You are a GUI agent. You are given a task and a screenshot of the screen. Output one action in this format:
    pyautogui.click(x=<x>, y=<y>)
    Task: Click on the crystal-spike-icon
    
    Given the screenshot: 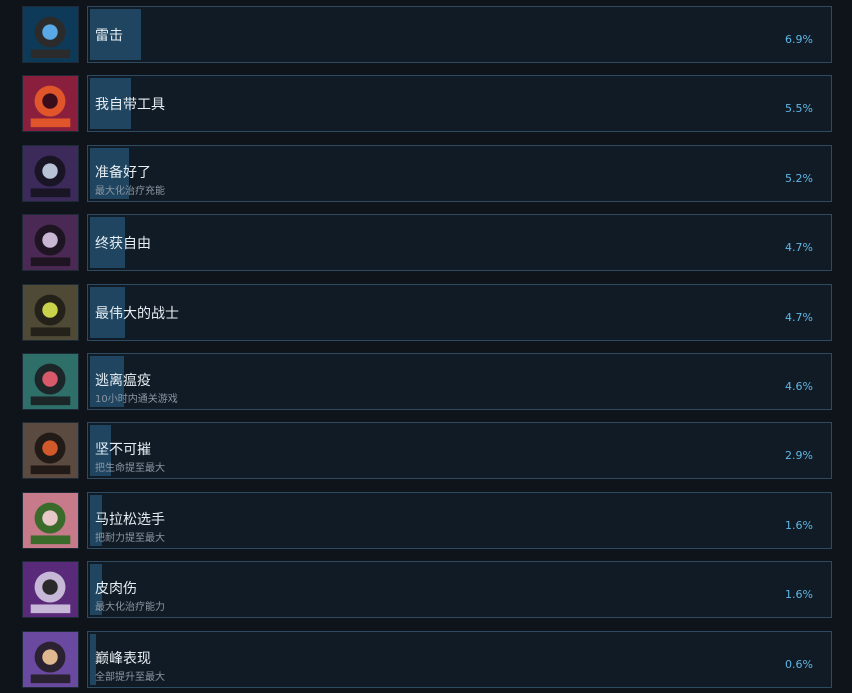 What is the action you would take?
    pyautogui.click(x=50, y=173)
    